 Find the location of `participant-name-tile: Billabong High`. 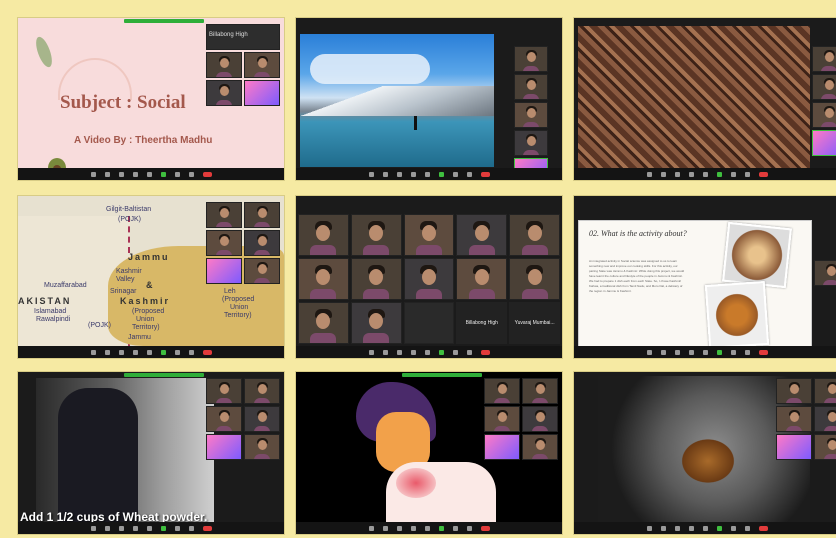

participant-name-tile: Billabong High is located at coordinates (482, 323).